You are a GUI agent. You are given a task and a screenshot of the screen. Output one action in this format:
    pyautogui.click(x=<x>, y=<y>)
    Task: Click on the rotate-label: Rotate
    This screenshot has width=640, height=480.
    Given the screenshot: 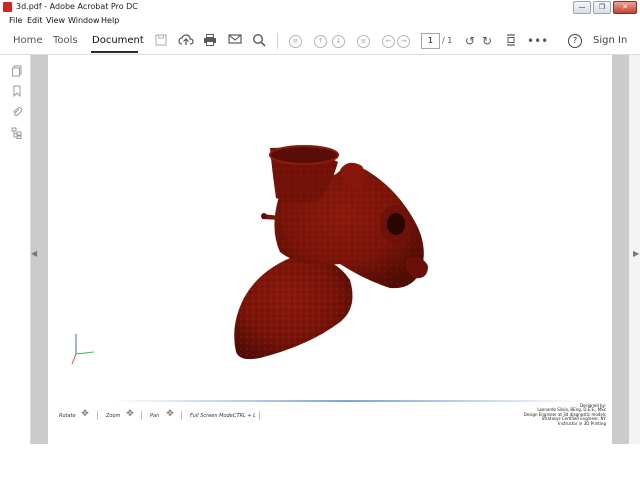 What is the action you would take?
    pyautogui.click(x=67, y=416)
    